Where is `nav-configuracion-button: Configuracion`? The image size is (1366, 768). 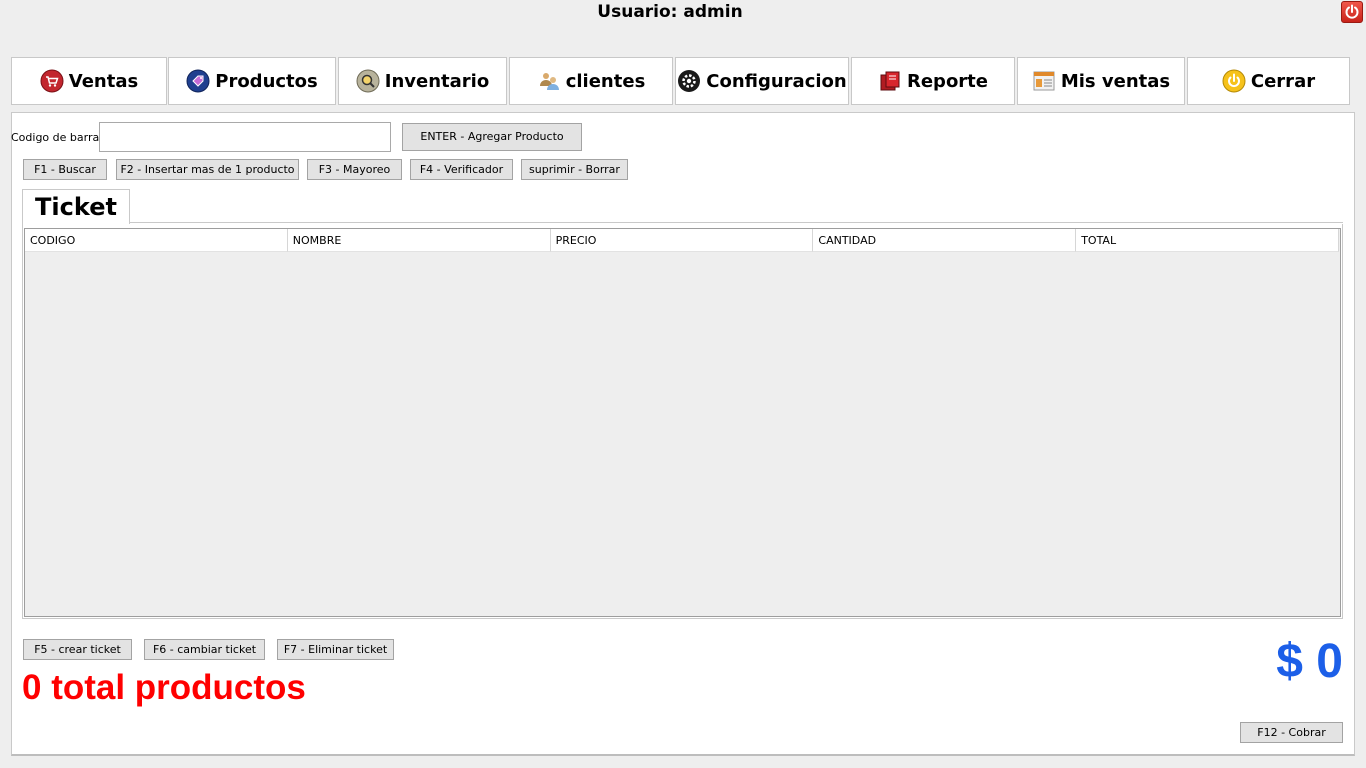
nav-configuracion-button: Configuracion is located at coordinates (762, 81).